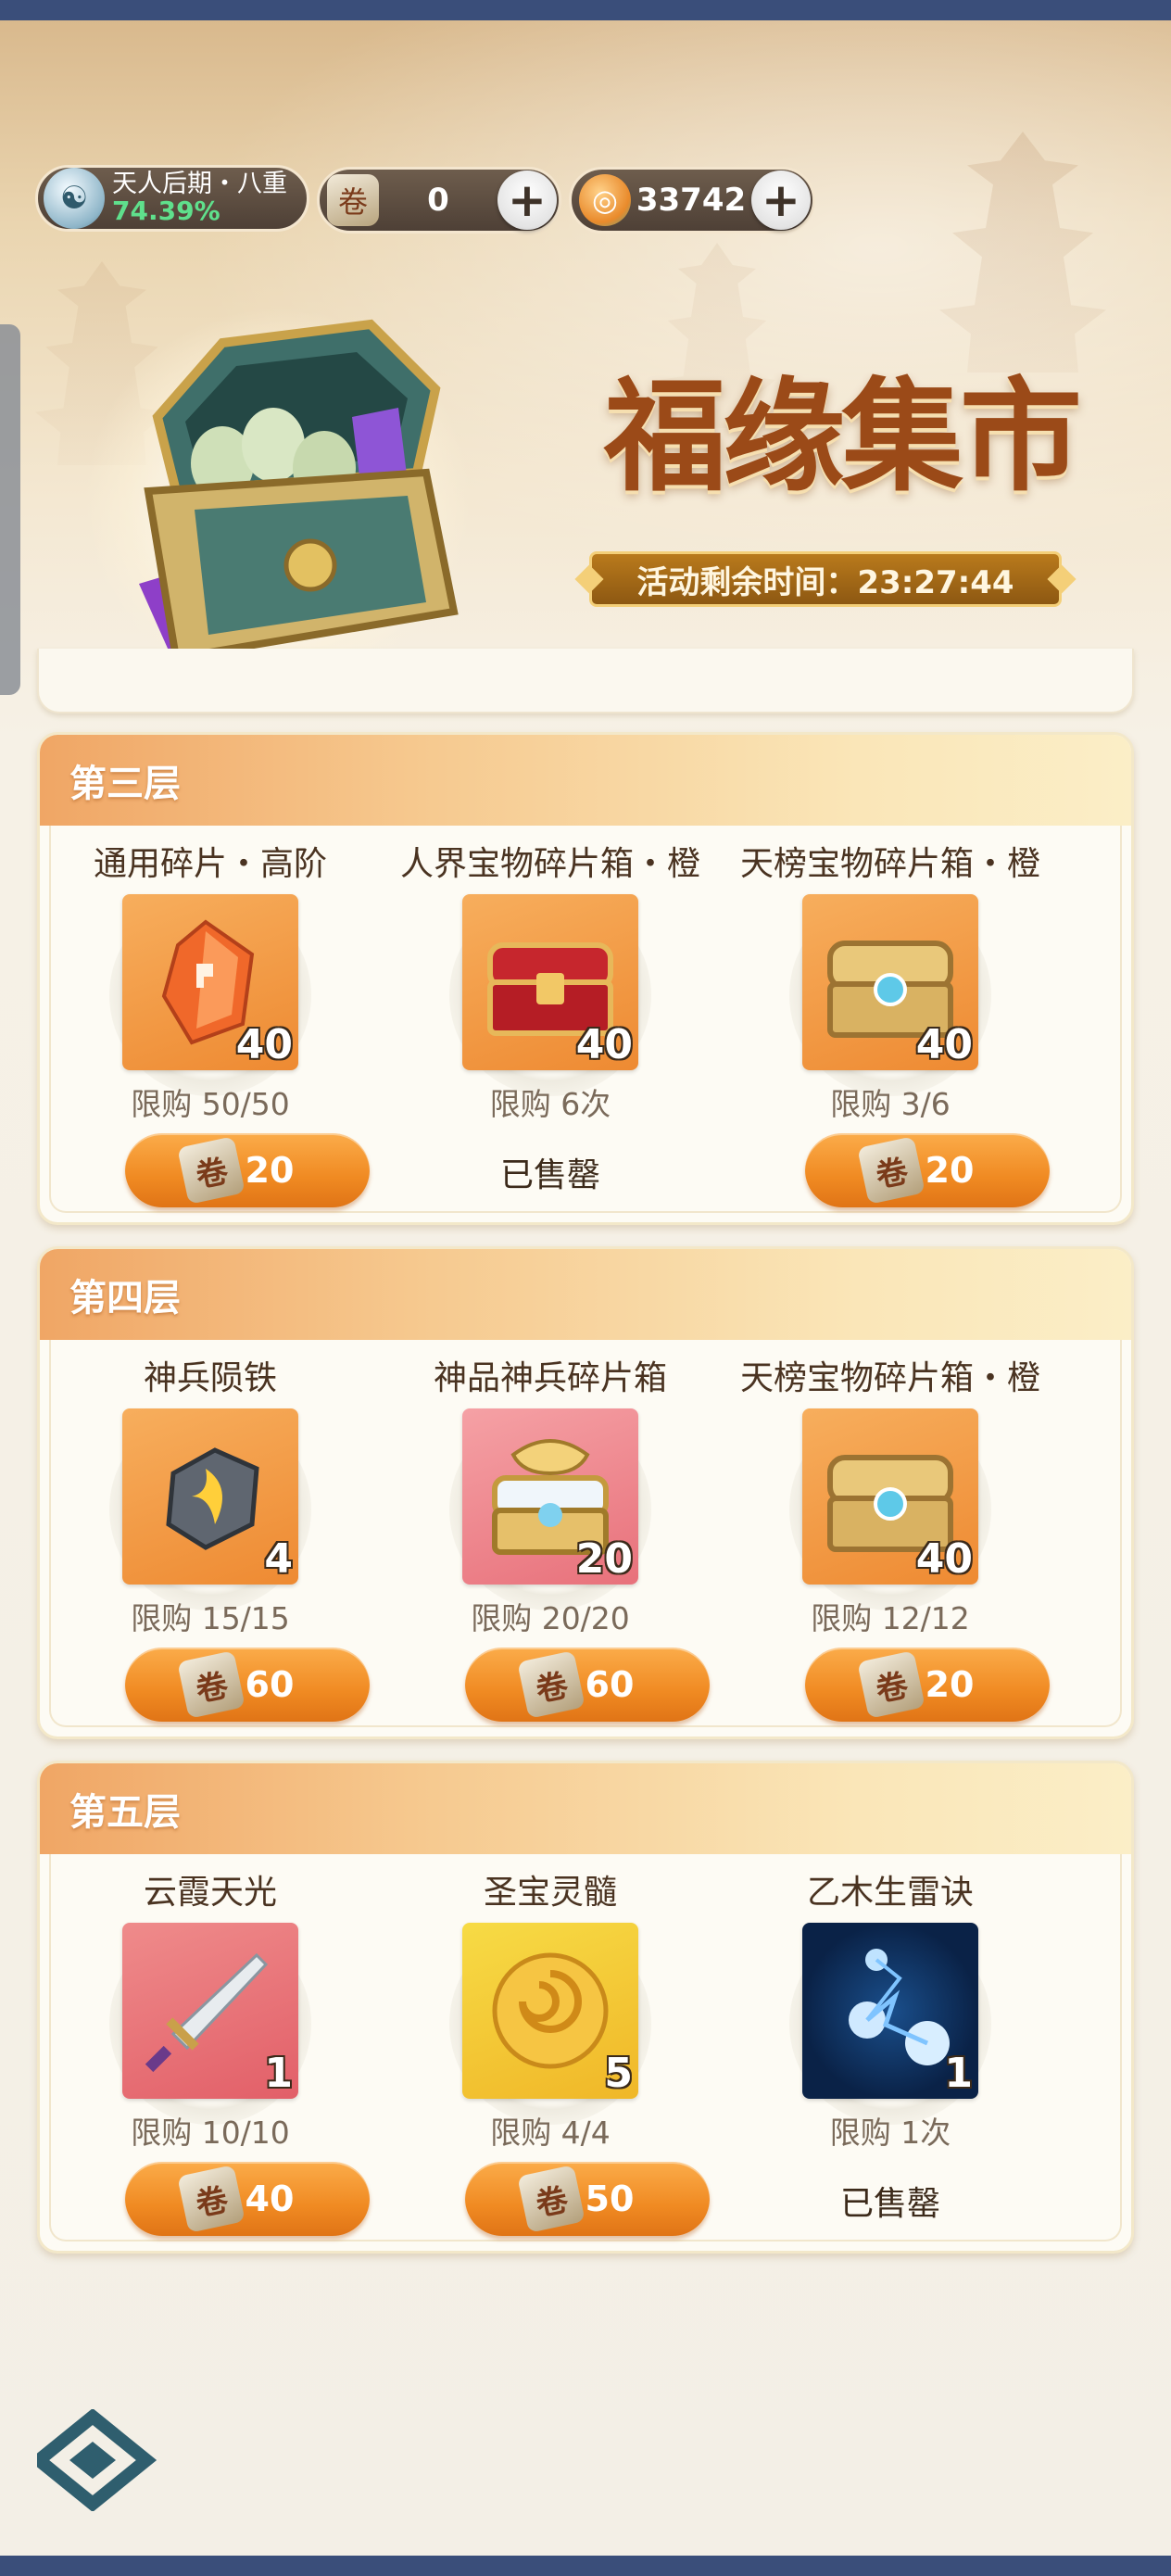  What do you see at coordinates (200, 184) in the screenshot?
I see `rank-title: 天人后期・八重` at bounding box center [200, 184].